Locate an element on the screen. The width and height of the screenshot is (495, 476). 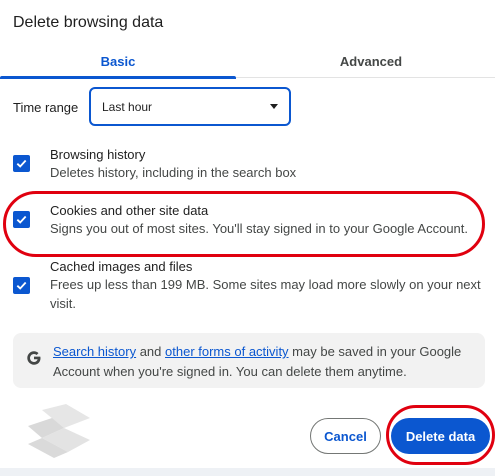
option-title-cookies: Cookies and other site data is located at coordinates (129, 210).